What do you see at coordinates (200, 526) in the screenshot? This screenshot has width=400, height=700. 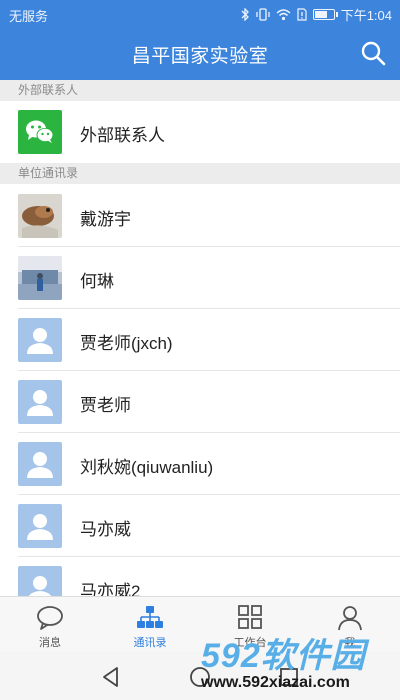 I see `contact-row: 马亦威` at bounding box center [200, 526].